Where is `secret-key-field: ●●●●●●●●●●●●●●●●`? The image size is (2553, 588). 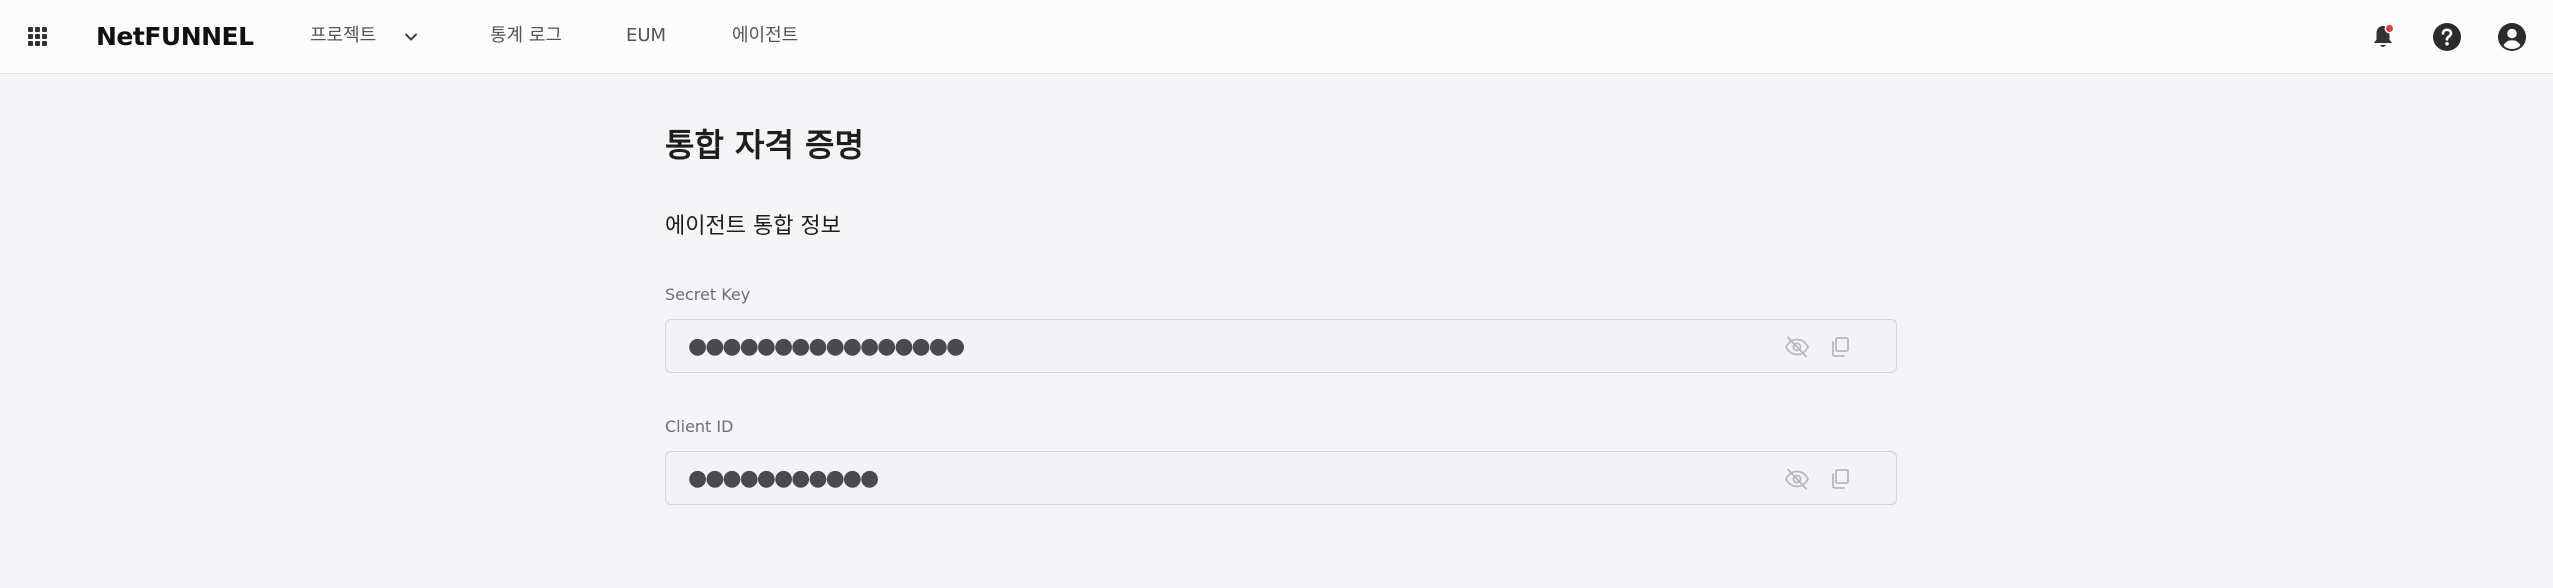
secret-key-field: ●●●●●●●●●●●●●●●● is located at coordinates (1281, 346).